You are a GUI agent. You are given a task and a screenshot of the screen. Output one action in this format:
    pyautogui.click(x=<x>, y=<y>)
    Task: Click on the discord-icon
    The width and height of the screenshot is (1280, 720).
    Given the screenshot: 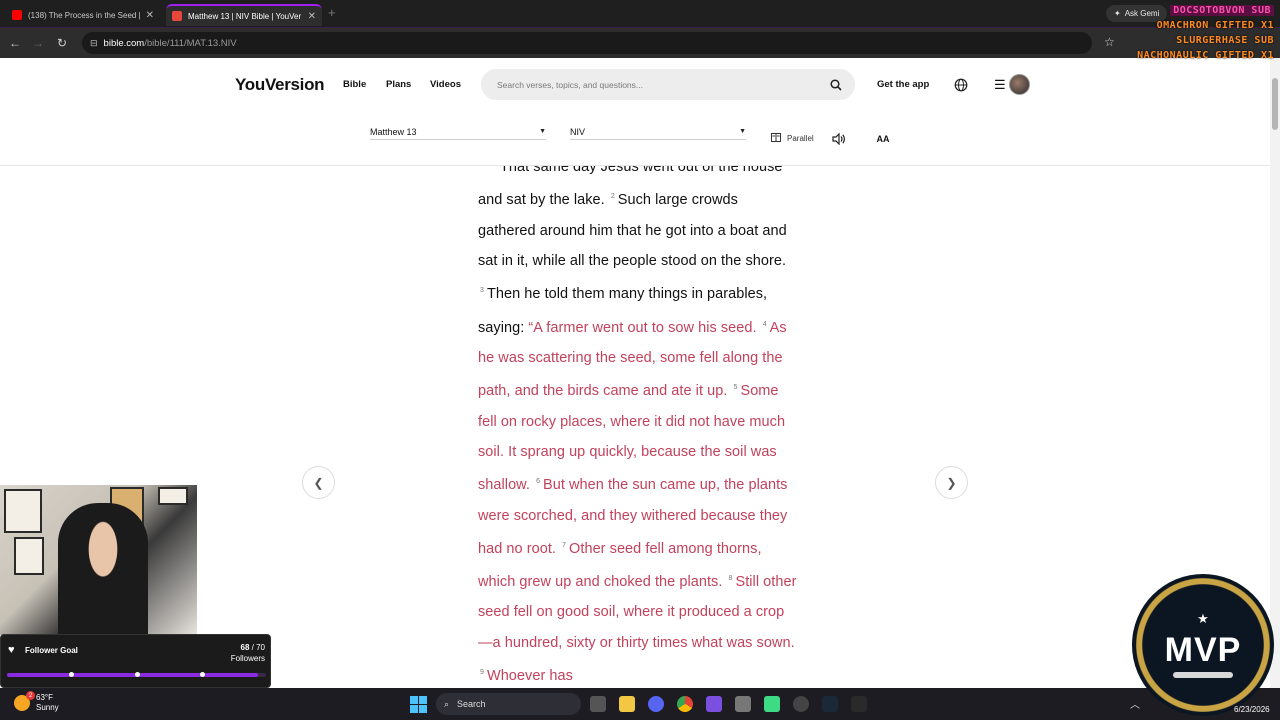 What is the action you would take?
    pyautogui.click(x=656, y=704)
    